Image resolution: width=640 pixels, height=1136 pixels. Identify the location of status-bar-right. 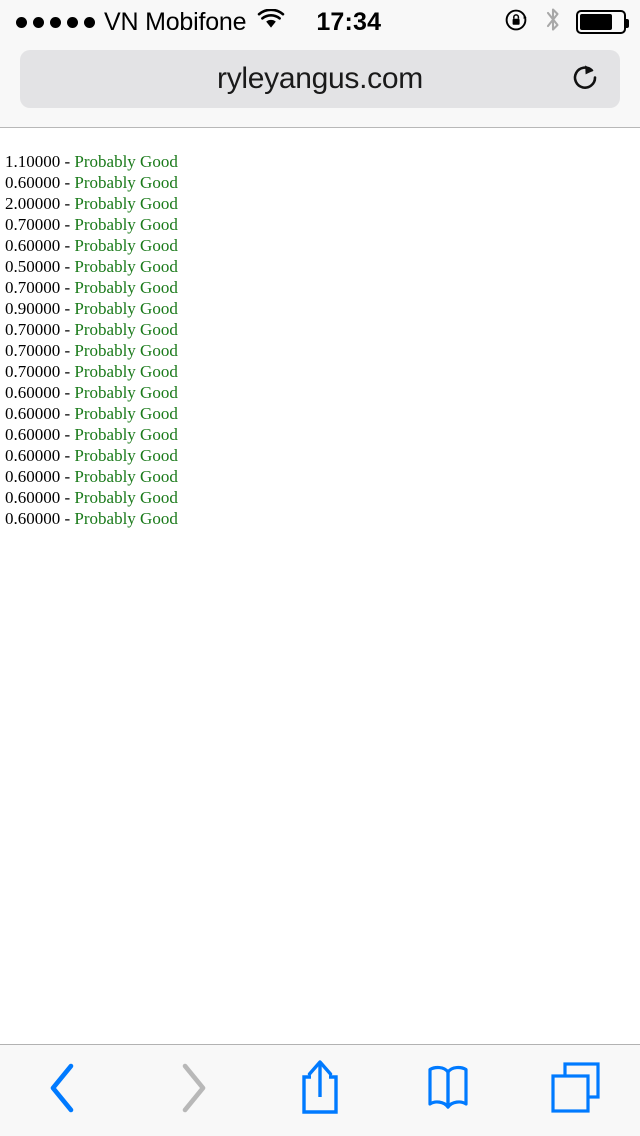
(566, 22).